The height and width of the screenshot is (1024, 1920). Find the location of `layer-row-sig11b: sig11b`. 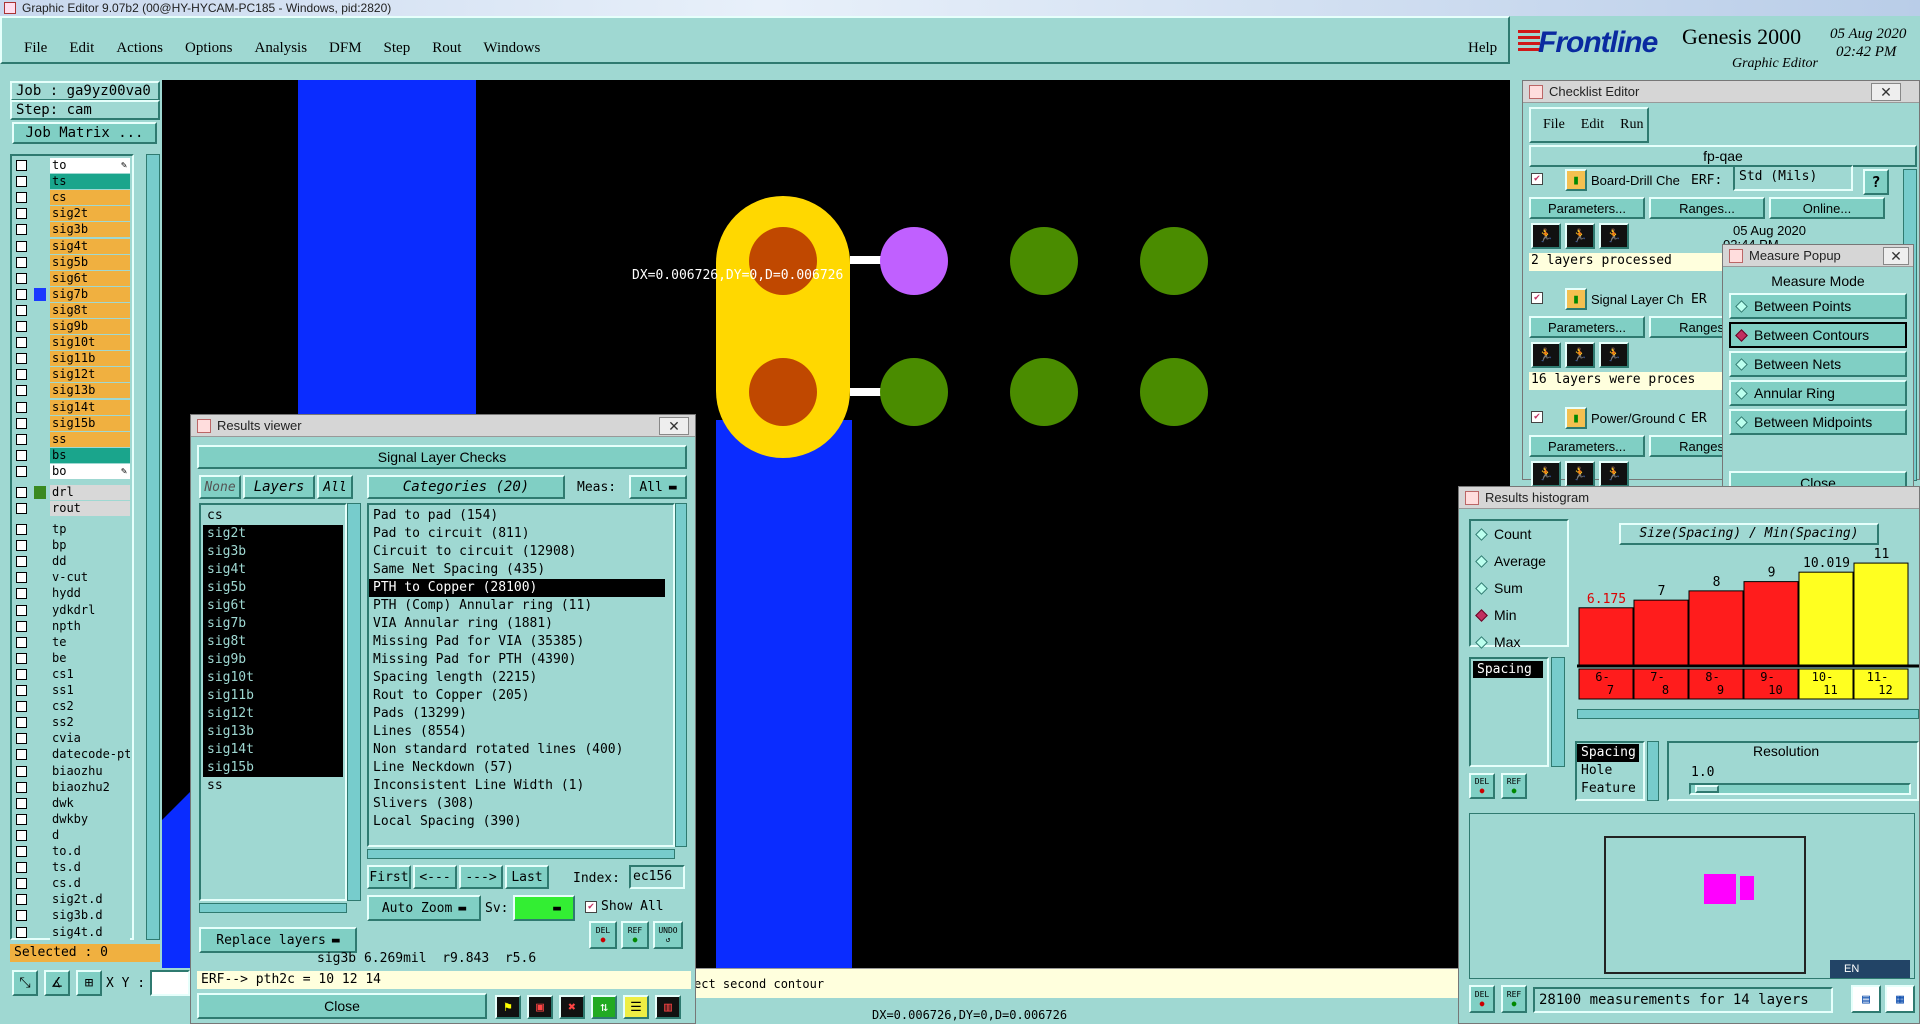

layer-row-sig11b: sig11b is located at coordinates (72, 359).